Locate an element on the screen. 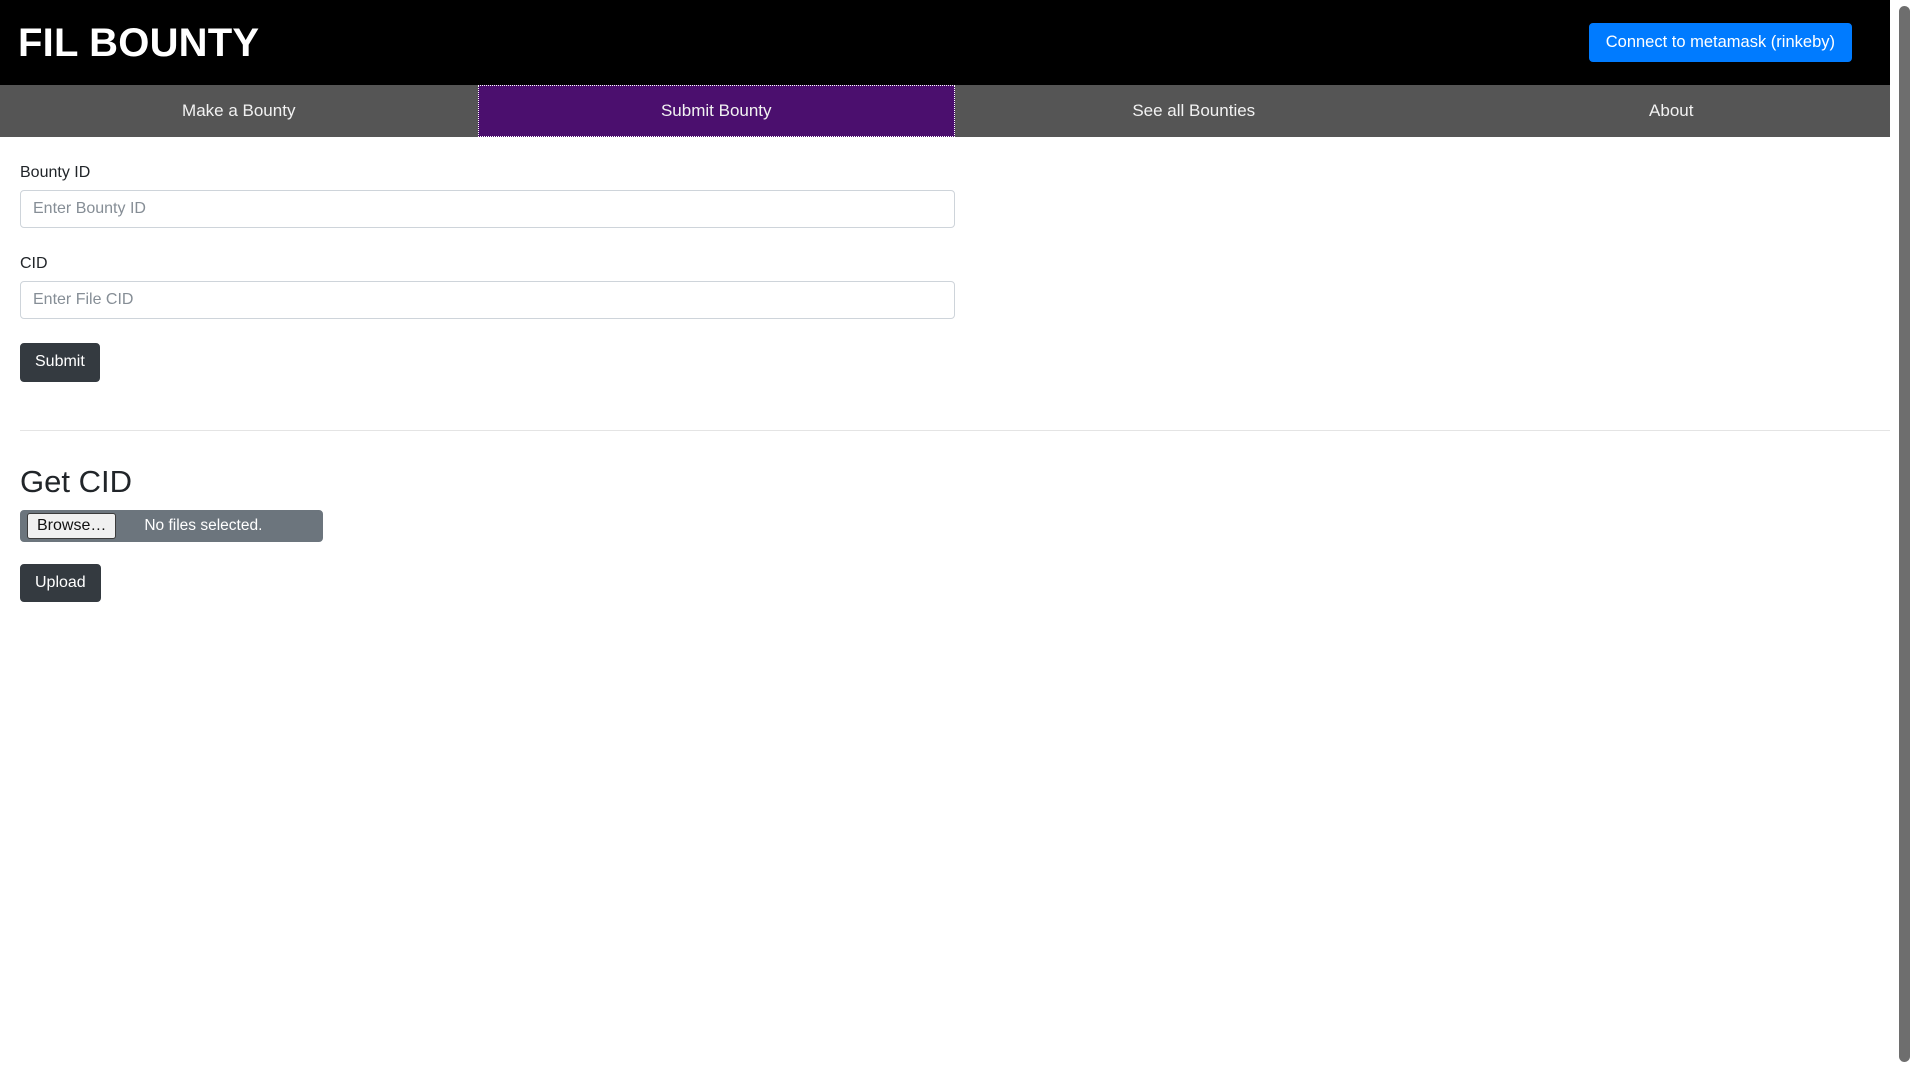 The image size is (1920, 1080). upload-button: Upload is located at coordinates (60, 582).